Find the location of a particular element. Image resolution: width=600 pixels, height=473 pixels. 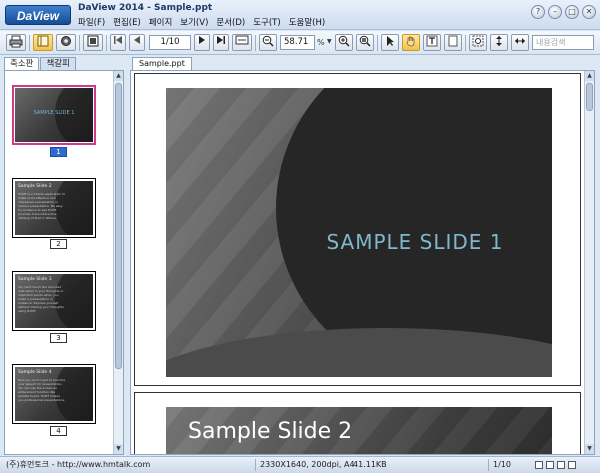

fit-zoom-icon is located at coordinates (365, 41).